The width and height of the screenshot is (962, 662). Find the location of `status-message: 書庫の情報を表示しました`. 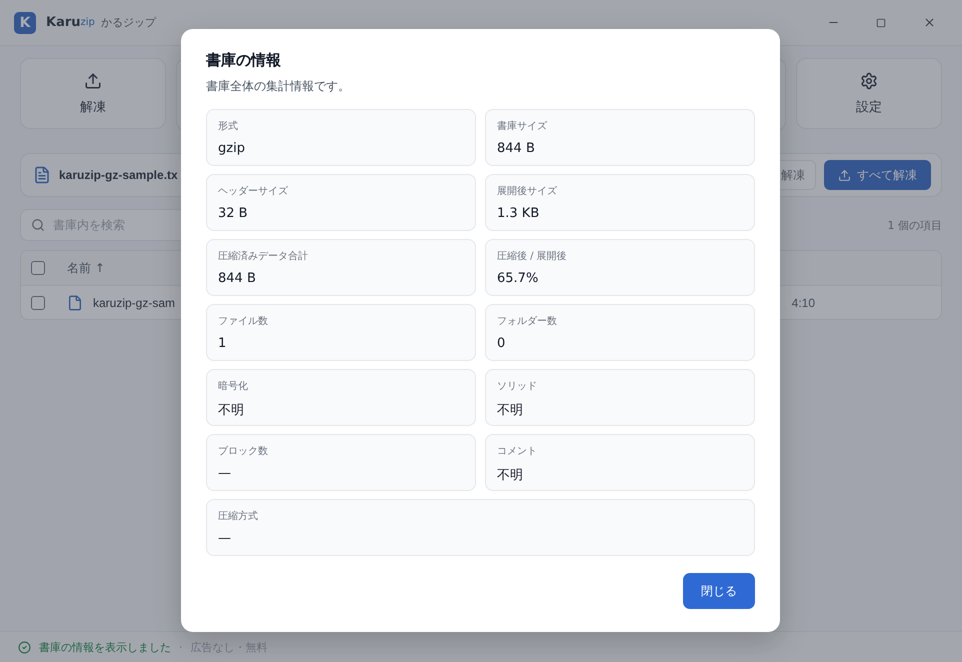

status-message: 書庫の情報を表示しました is located at coordinates (105, 647).